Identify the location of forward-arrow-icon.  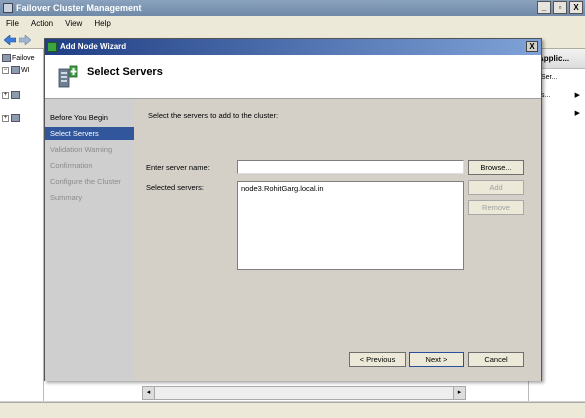
(25, 40).